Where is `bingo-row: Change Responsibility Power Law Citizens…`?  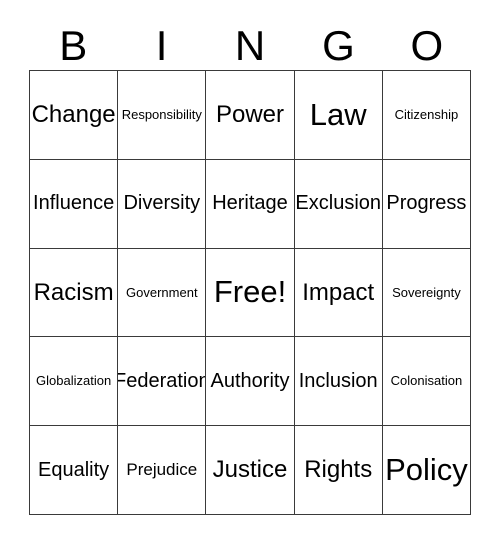 bingo-row: Change Responsibility Power Law Citizens… is located at coordinates (251, 115).